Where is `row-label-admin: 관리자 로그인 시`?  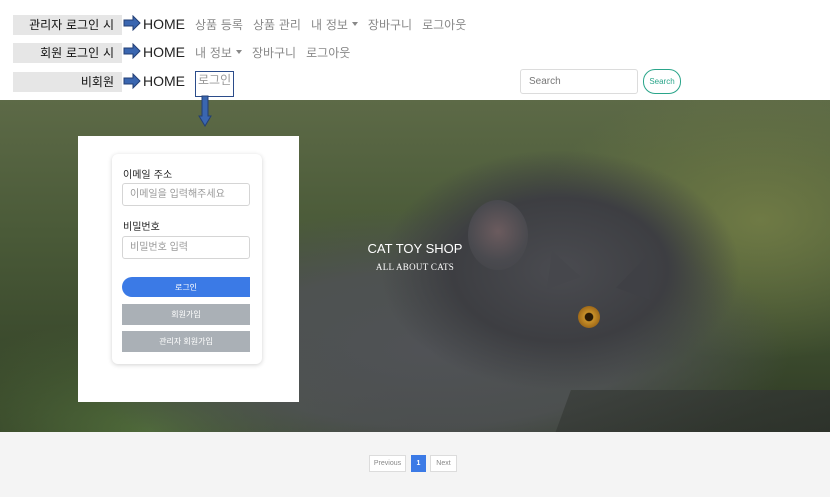
row-label-admin: 관리자 로그인 시 is located at coordinates (67, 25).